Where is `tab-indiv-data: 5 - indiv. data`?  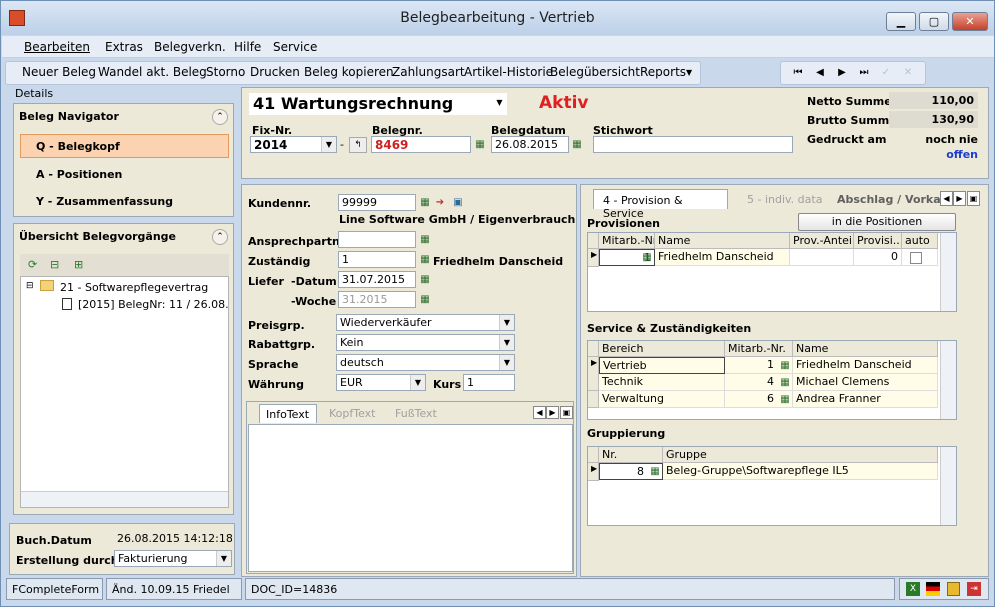 tab-indiv-data: 5 - indiv. data is located at coordinates (784, 199).